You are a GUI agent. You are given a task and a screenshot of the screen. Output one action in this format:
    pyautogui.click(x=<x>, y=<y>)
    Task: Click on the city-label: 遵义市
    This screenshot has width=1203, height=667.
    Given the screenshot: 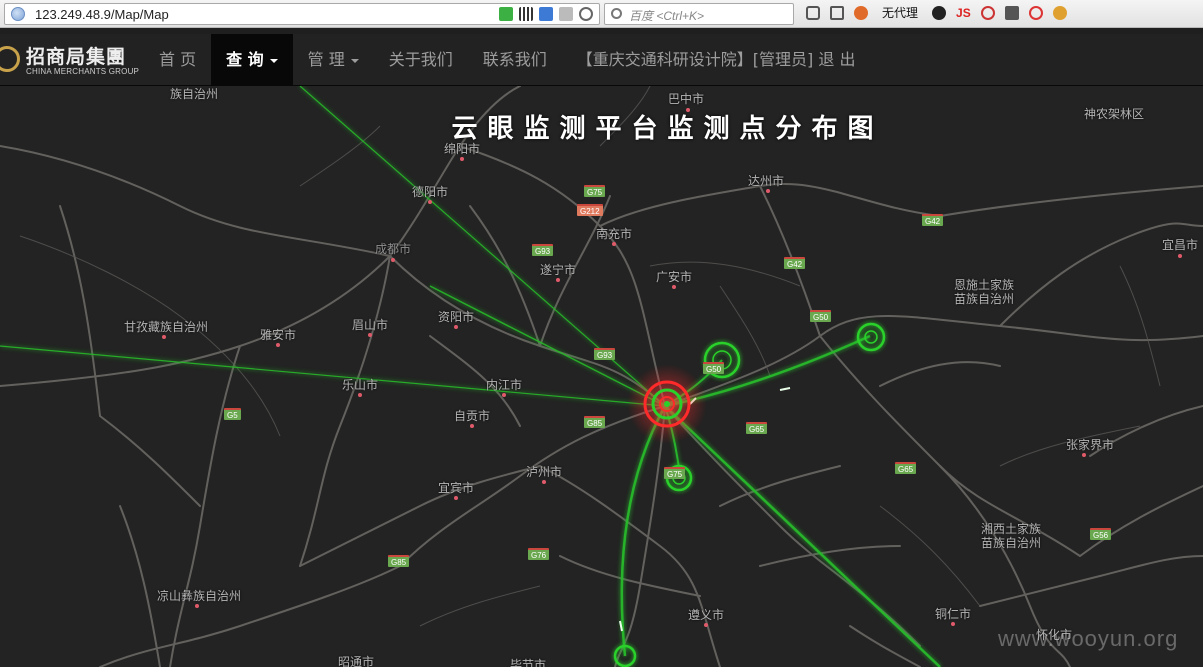 What is the action you would take?
    pyautogui.click(x=706, y=616)
    